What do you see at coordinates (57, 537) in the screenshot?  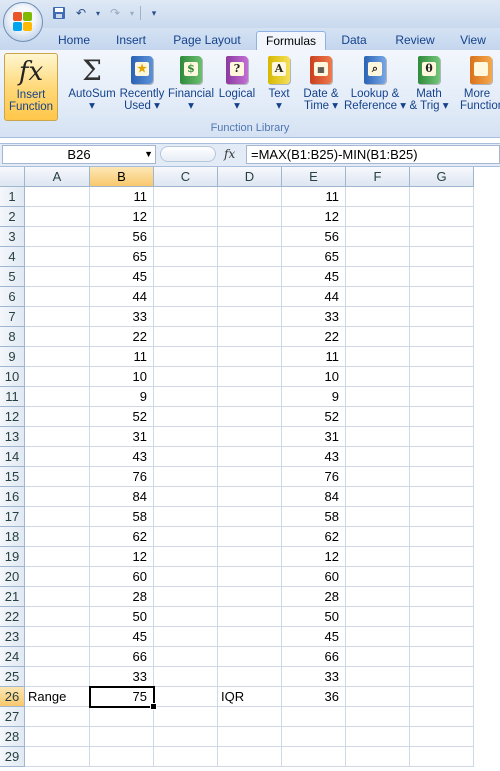 I see `cell-a18` at bounding box center [57, 537].